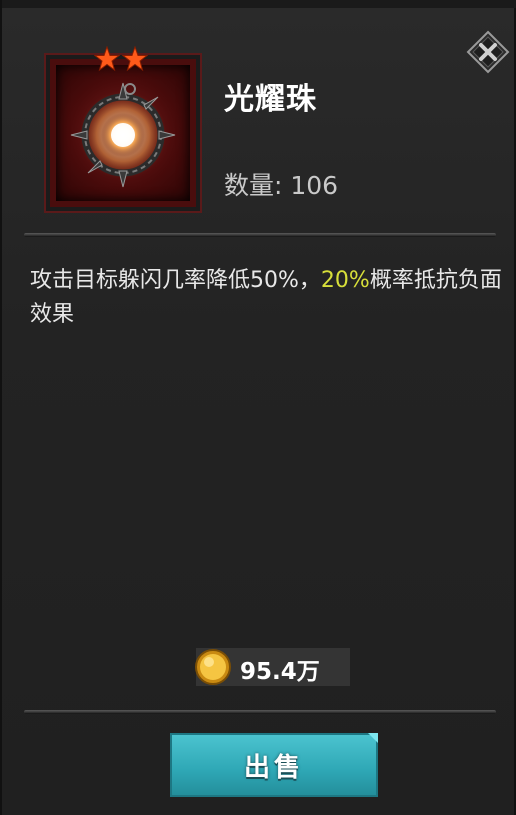 The width and height of the screenshot is (516, 815). I want to click on rarity-stars, so click(121, 59).